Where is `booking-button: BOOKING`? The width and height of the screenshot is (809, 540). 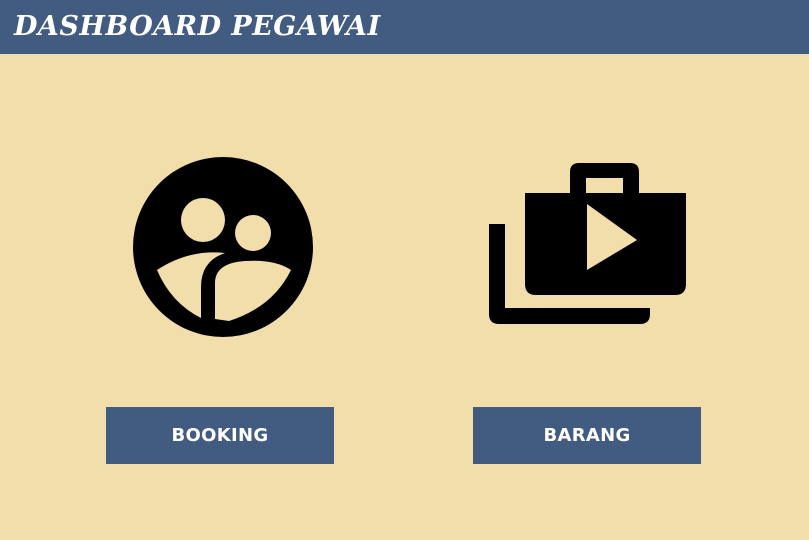
booking-button: BOOKING is located at coordinates (220, 435).